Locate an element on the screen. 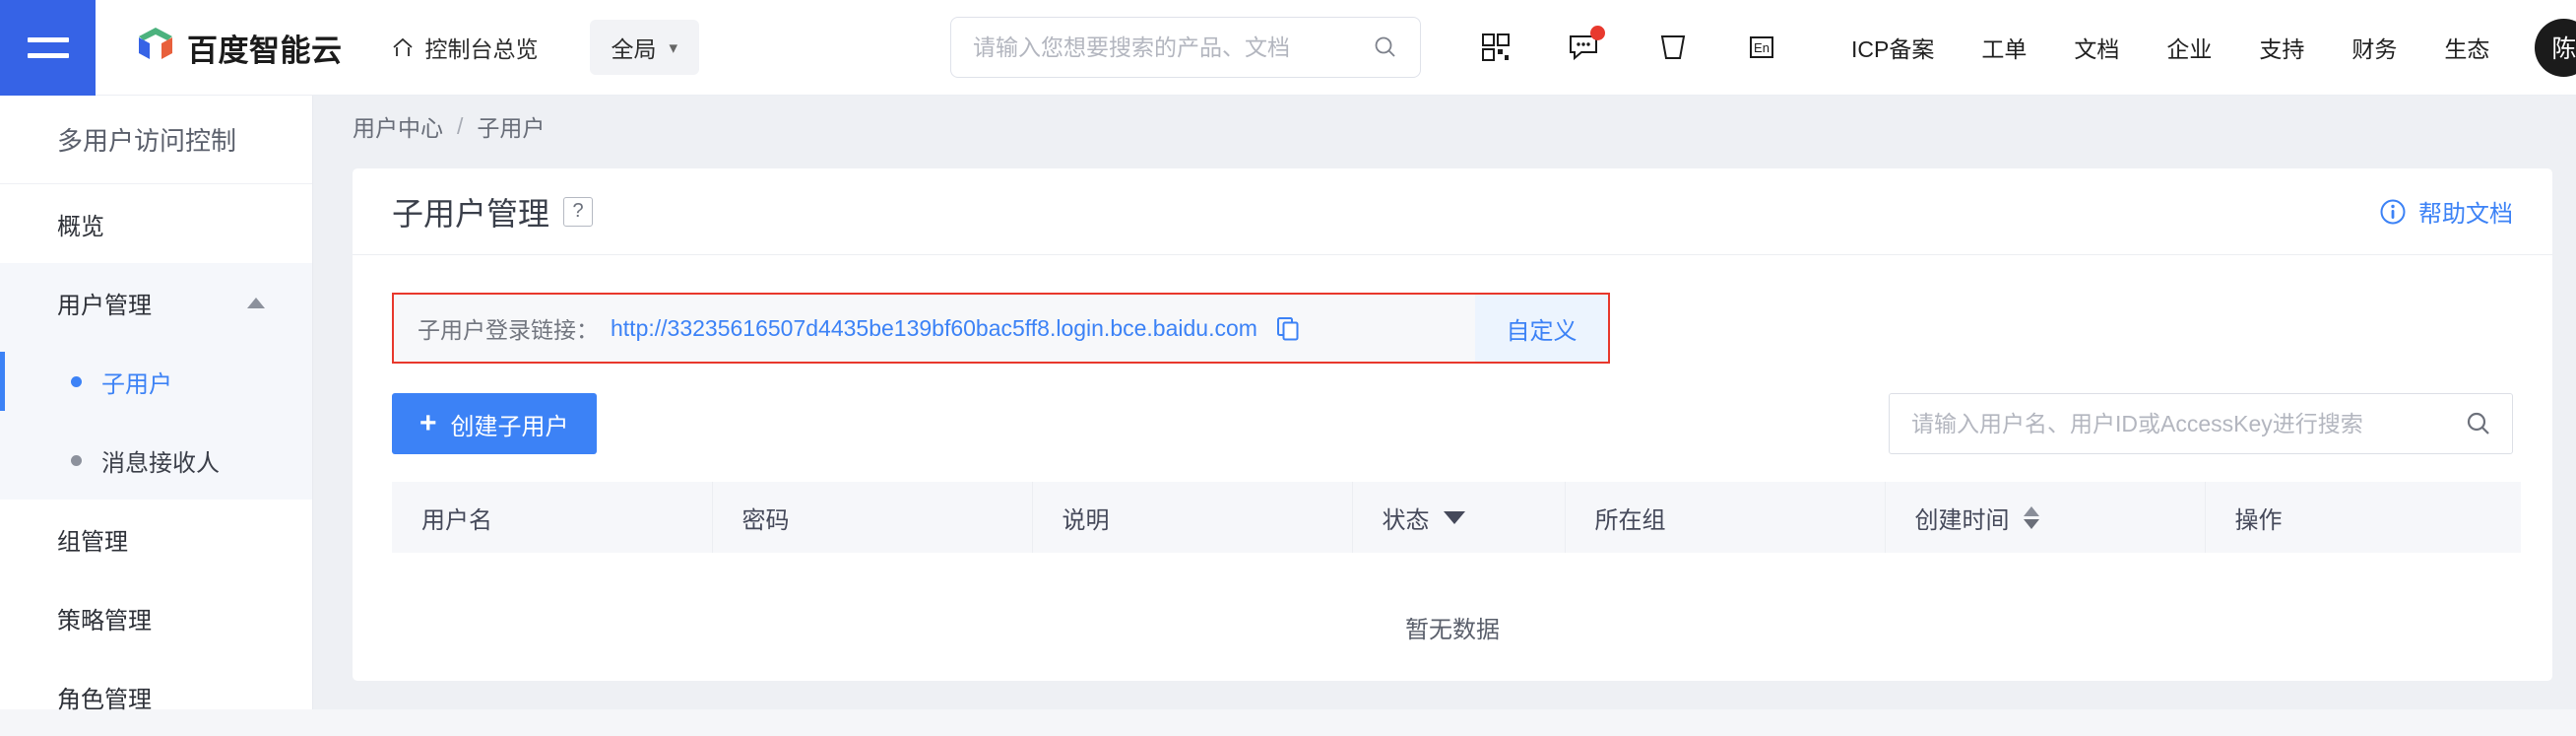 This screenshot has height=736, width=2576. table-col-username: 用户名 is located at coordinates (552, 517).